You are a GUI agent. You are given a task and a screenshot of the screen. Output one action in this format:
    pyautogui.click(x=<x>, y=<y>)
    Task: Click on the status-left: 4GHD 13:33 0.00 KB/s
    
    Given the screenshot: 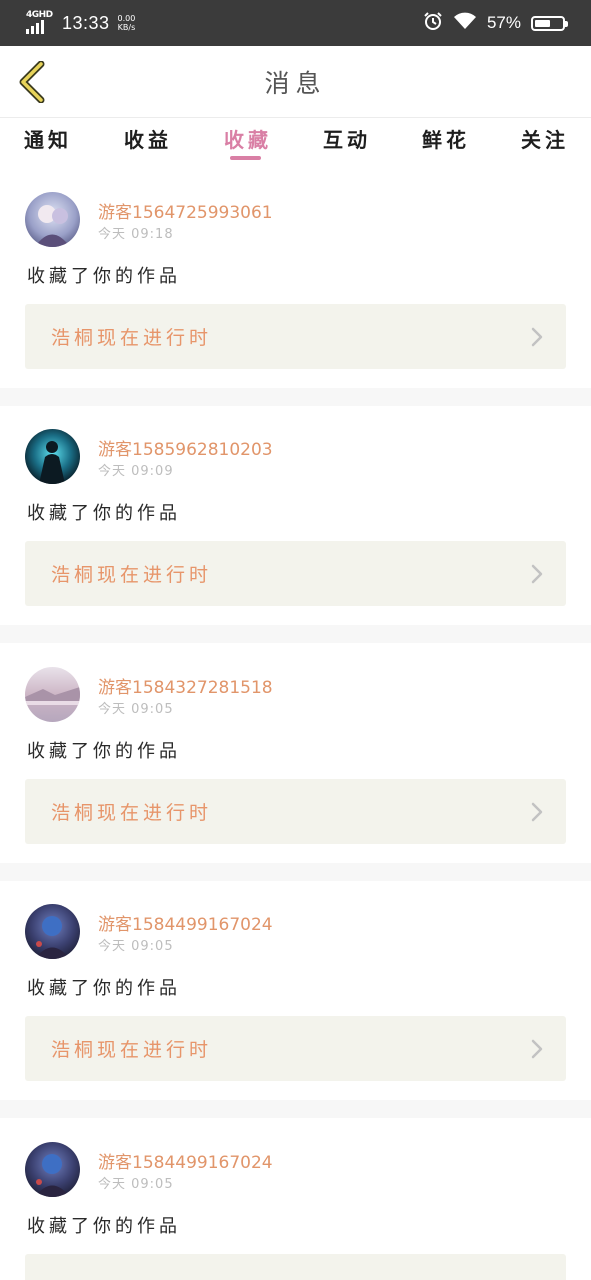 What is the action you would take?
    pyautogui.click(x=79, y=23)
    